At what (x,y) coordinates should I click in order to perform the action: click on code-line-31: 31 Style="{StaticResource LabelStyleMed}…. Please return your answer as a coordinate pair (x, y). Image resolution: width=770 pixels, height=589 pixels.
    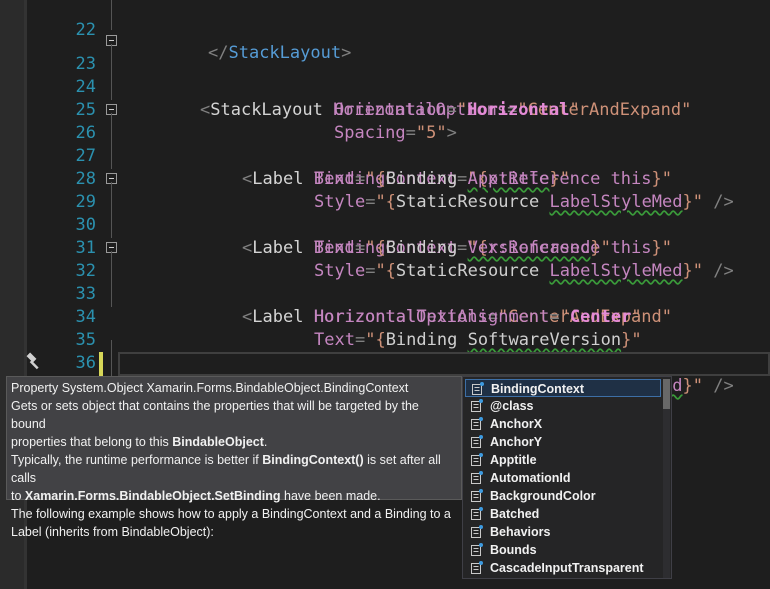
    Looking at the image, I should click on (385, 247).